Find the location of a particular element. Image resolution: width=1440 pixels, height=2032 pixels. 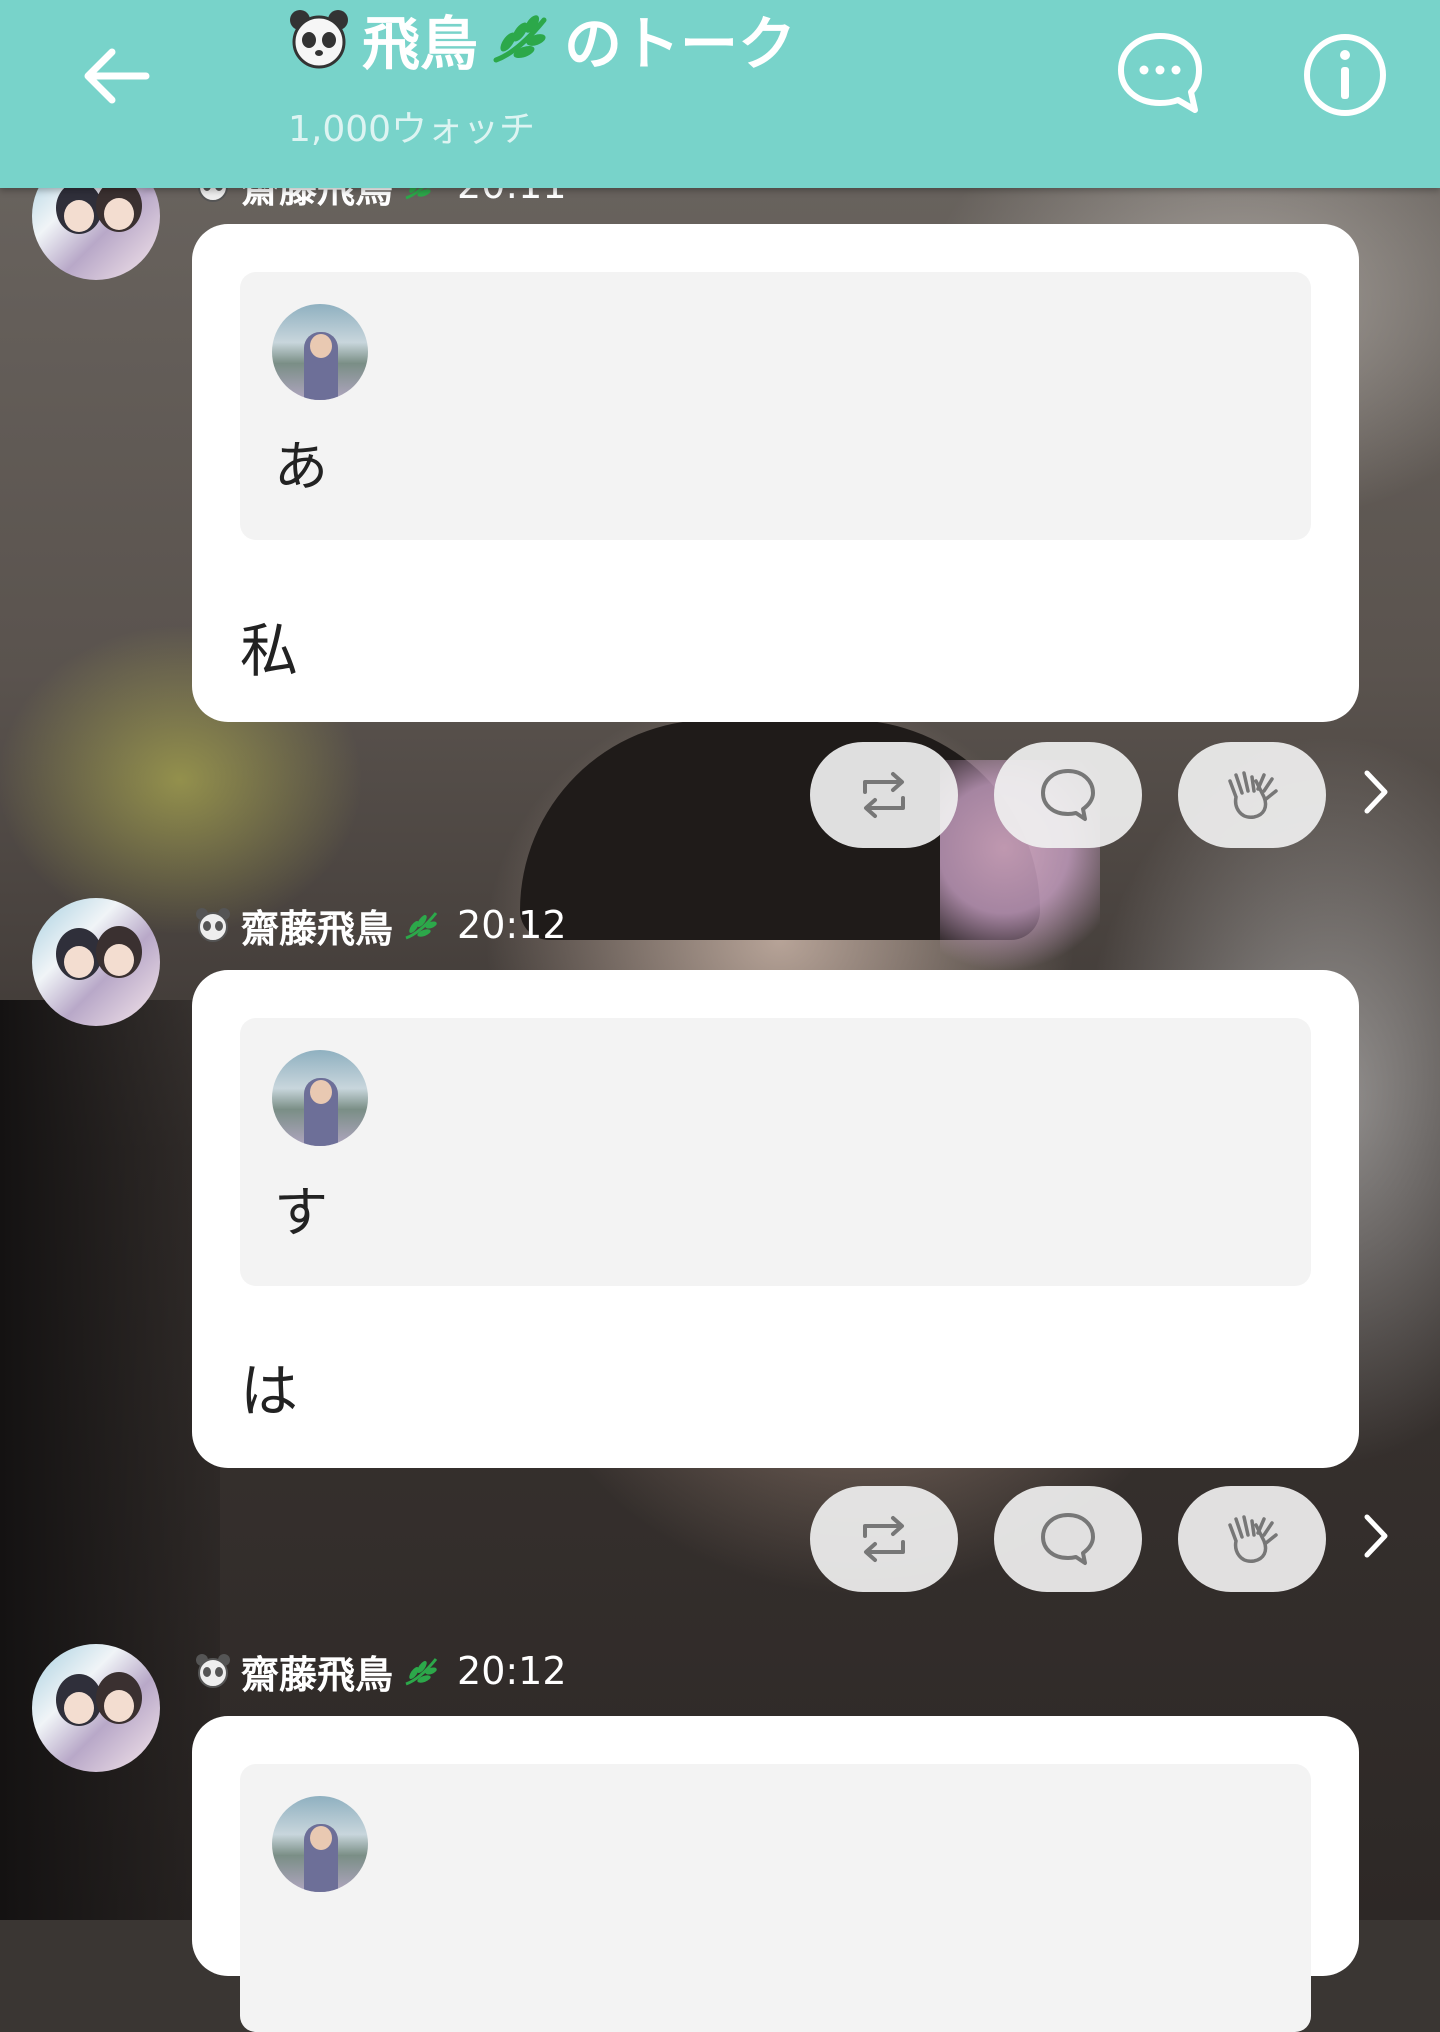

arrow-left-icon is located at coordinates (117, 76).